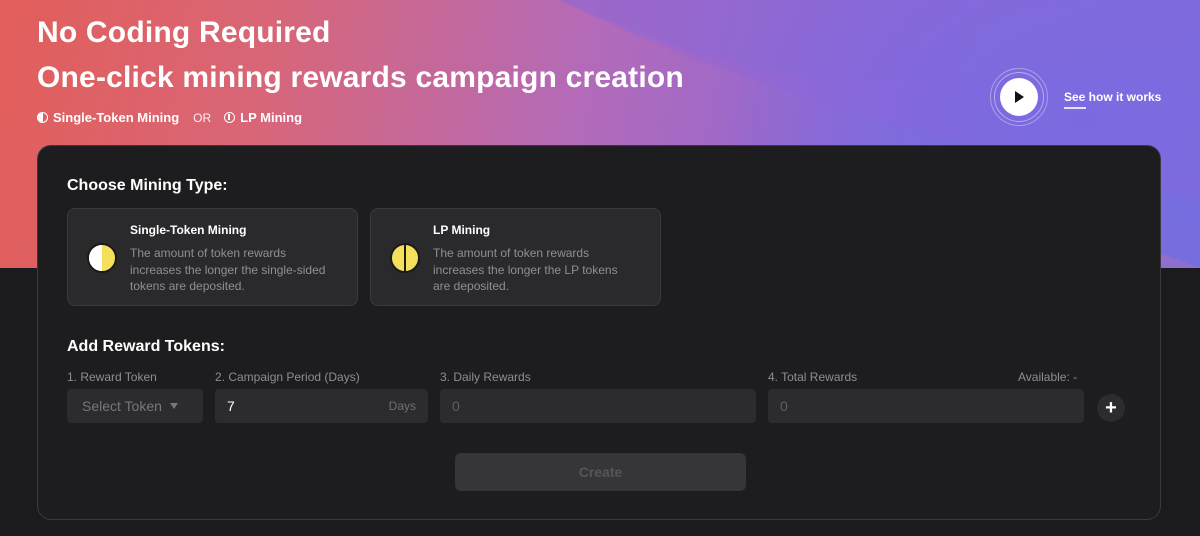 This screenshot has height=536, width=1200. I want to click on play-button-circle, so click(1019, 97).